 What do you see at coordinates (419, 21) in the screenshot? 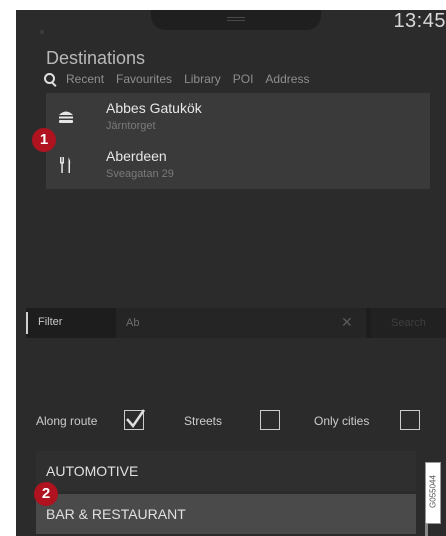
I see `status-time: 13:45` at bounding box center [419, 21].